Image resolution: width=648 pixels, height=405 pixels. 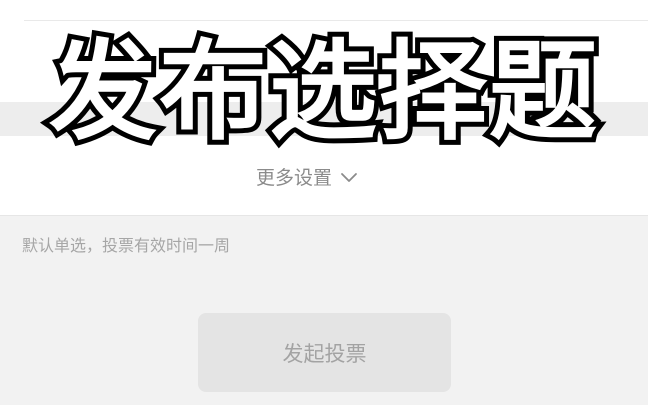 I want to click on accent-mark, so click(x=129, y=57).